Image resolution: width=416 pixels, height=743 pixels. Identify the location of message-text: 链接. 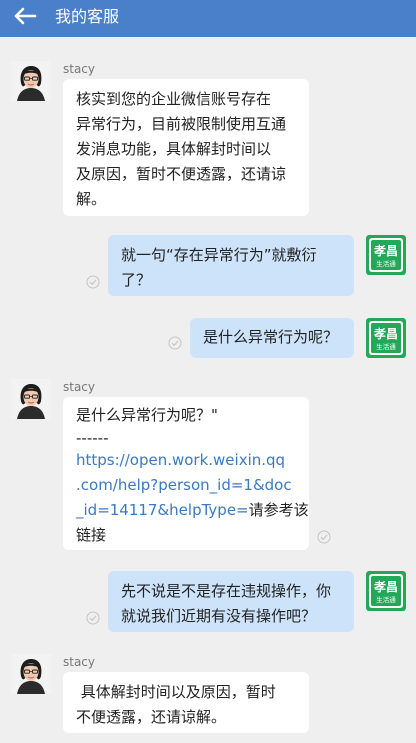
(91, 535).